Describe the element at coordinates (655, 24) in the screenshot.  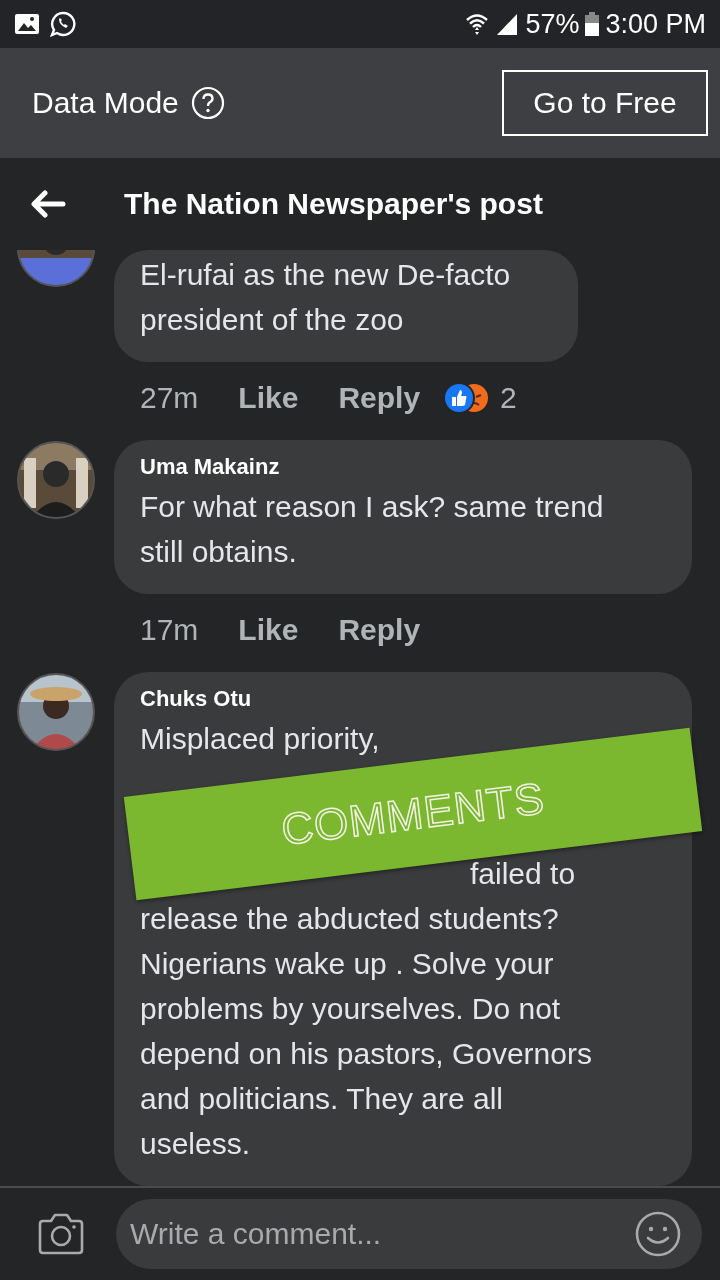
I see `clock: 3:00 PM` at that location.